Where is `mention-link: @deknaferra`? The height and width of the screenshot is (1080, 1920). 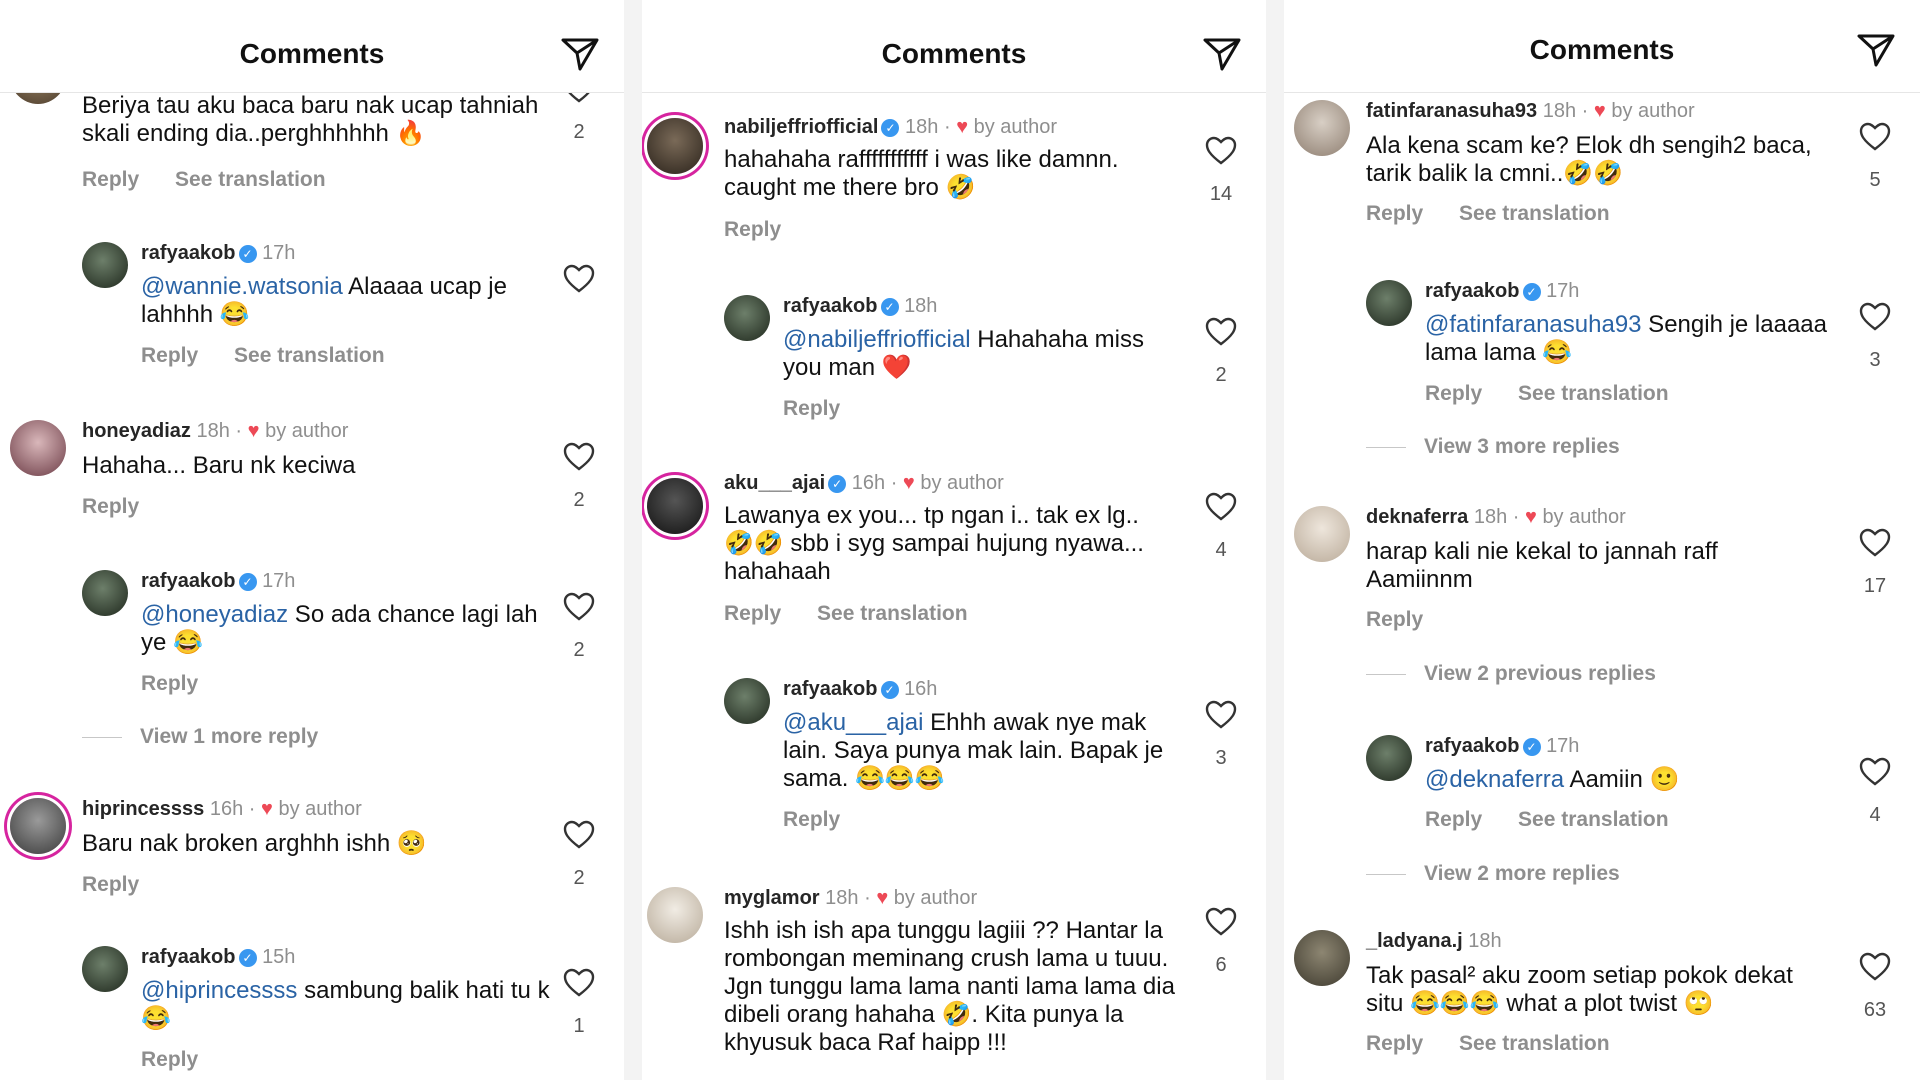 mention-link: @deknaferra is located at coordinates (1494, 779).